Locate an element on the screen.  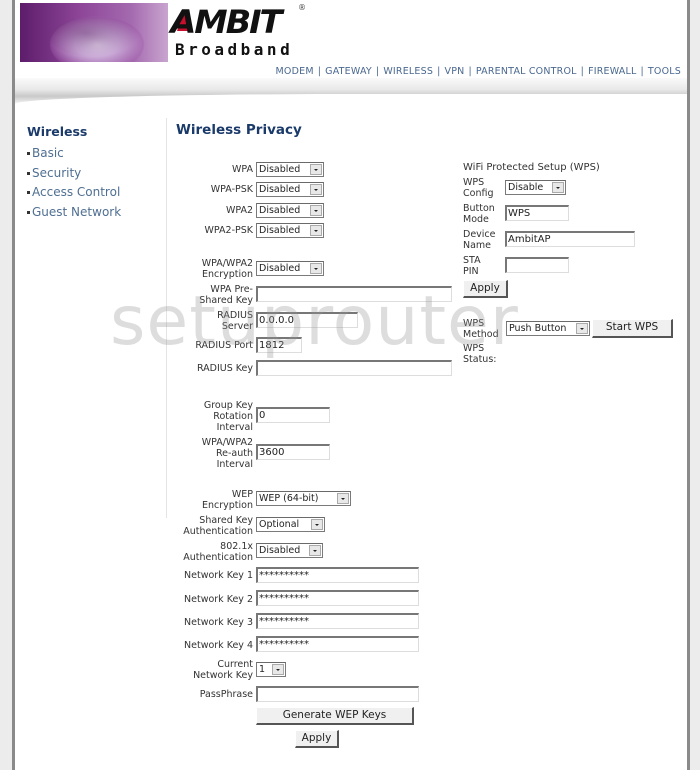
wep-encryption-select: WEP (64-bit) is located at coordinates (303, 498).